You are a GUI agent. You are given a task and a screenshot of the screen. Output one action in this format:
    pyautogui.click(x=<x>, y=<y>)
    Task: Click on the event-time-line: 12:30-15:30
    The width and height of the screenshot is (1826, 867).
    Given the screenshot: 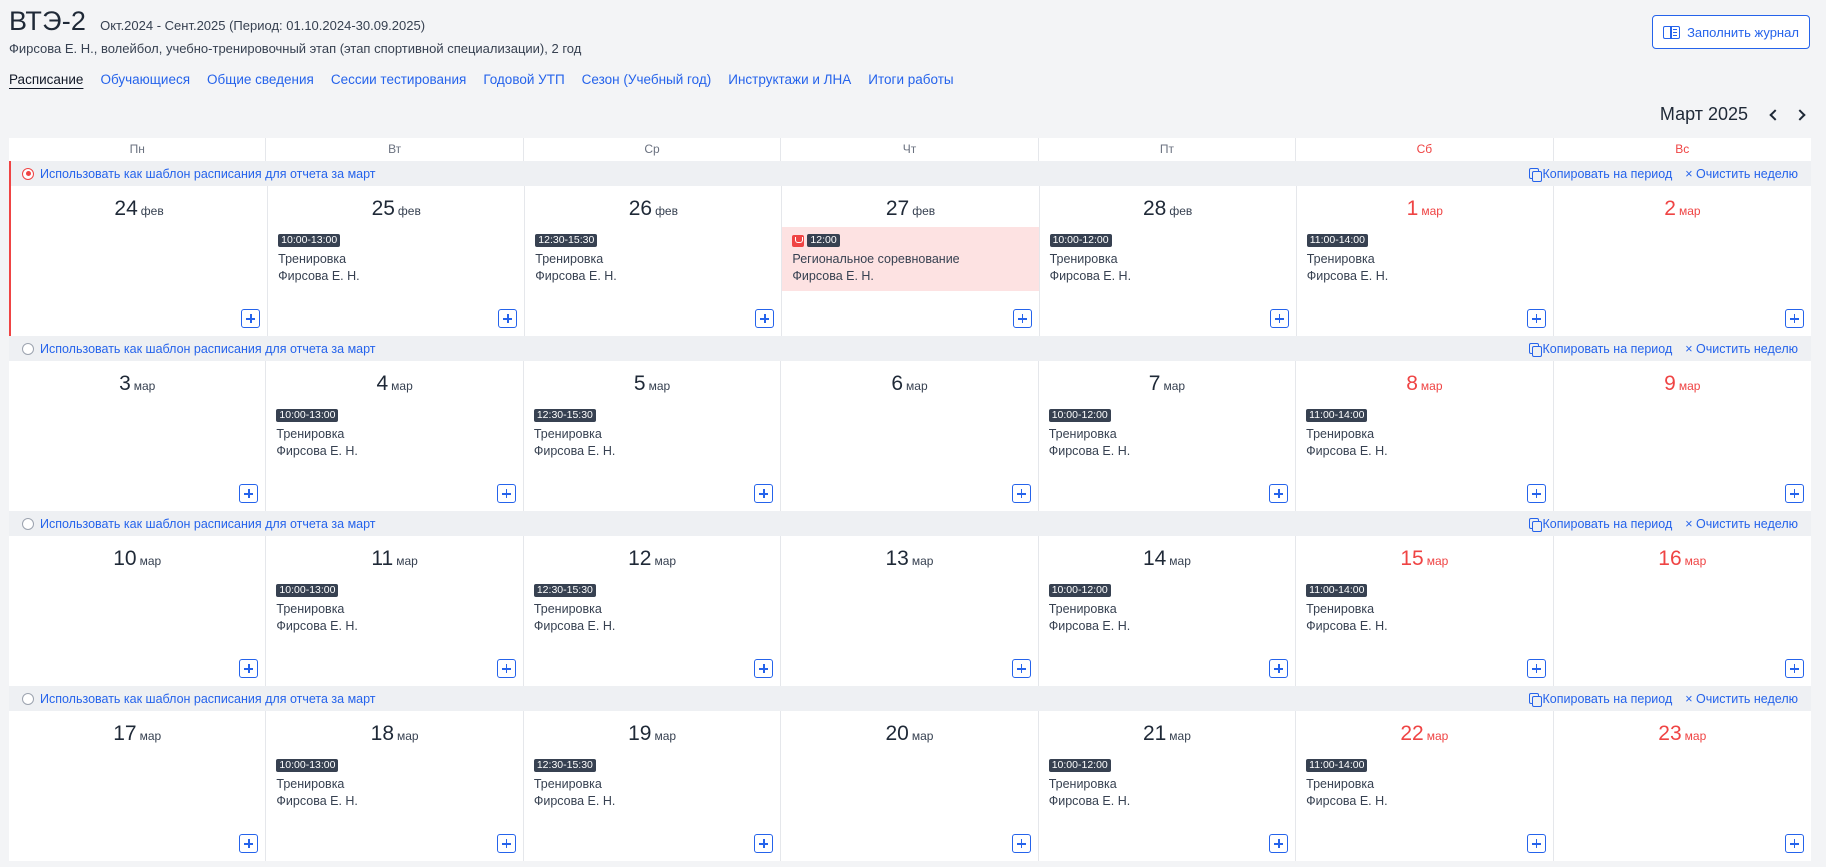 What is the action you would take?
    pyautogui.click(x=653, y=240)
    